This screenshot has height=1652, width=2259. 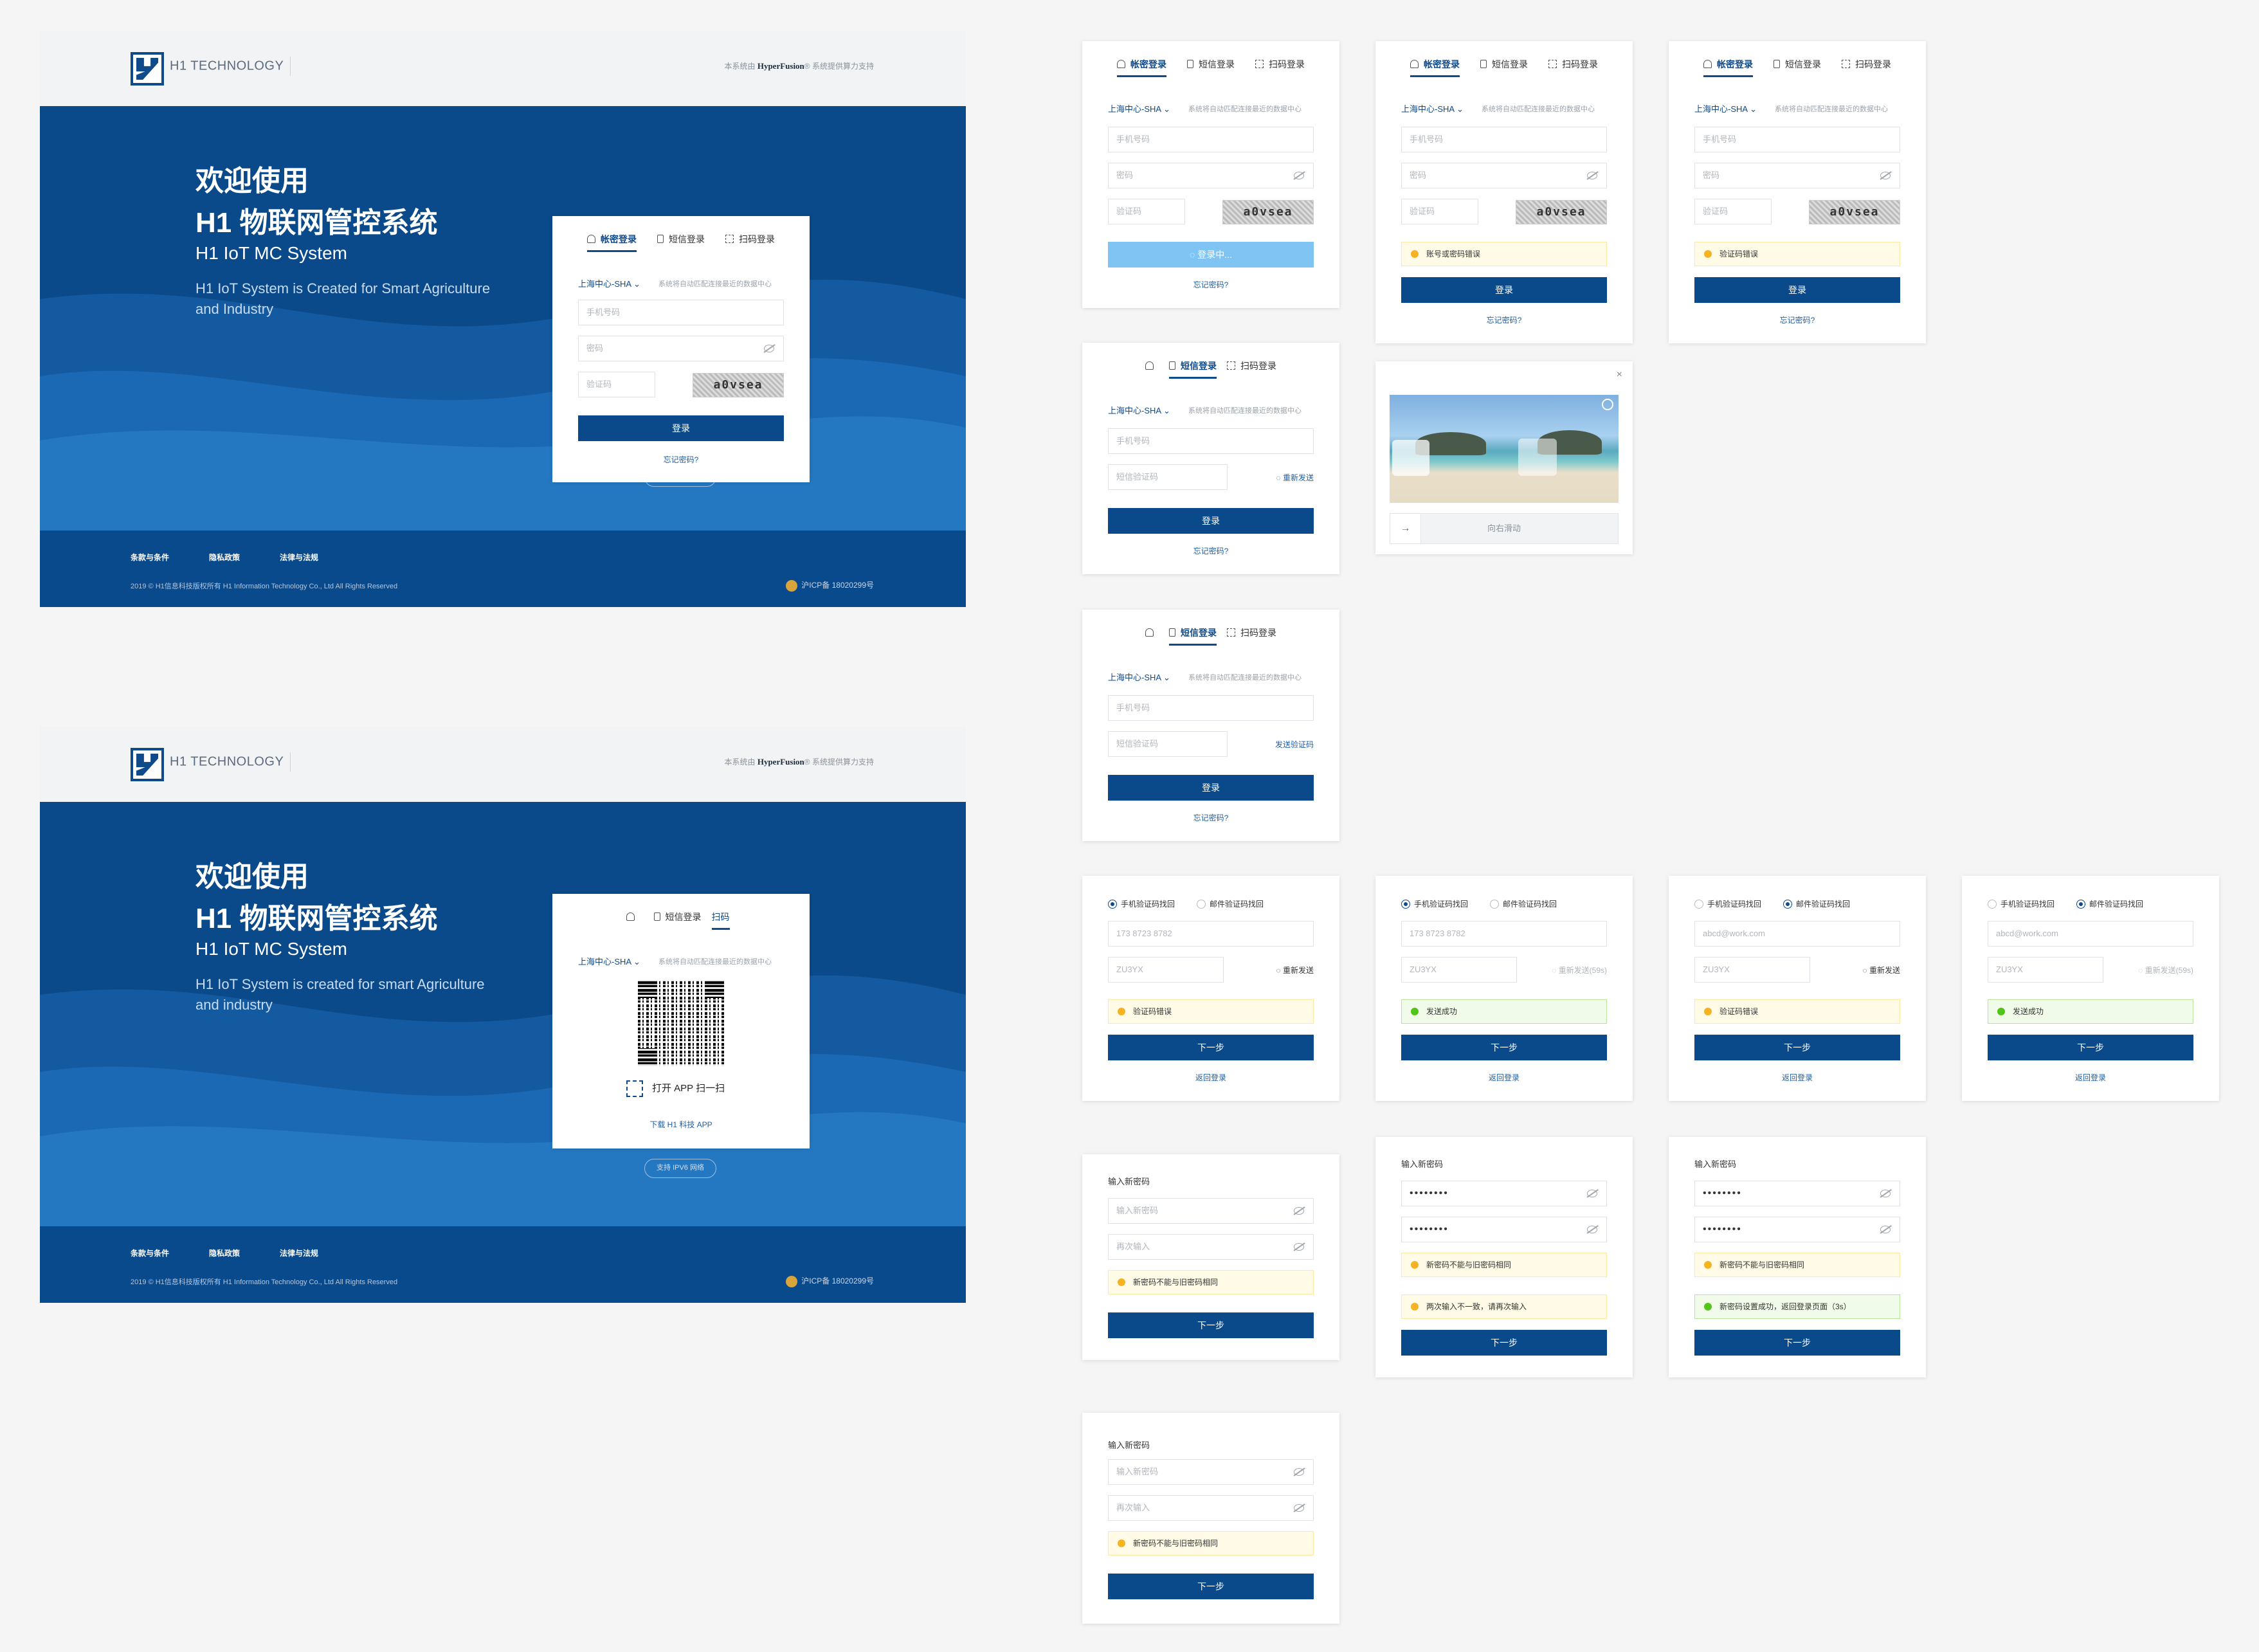 What do you see at coordinates (1211, 1472) in the screenshot?
I see `new-password-input: 输入新密码` at bounding box center [1211, 1472].